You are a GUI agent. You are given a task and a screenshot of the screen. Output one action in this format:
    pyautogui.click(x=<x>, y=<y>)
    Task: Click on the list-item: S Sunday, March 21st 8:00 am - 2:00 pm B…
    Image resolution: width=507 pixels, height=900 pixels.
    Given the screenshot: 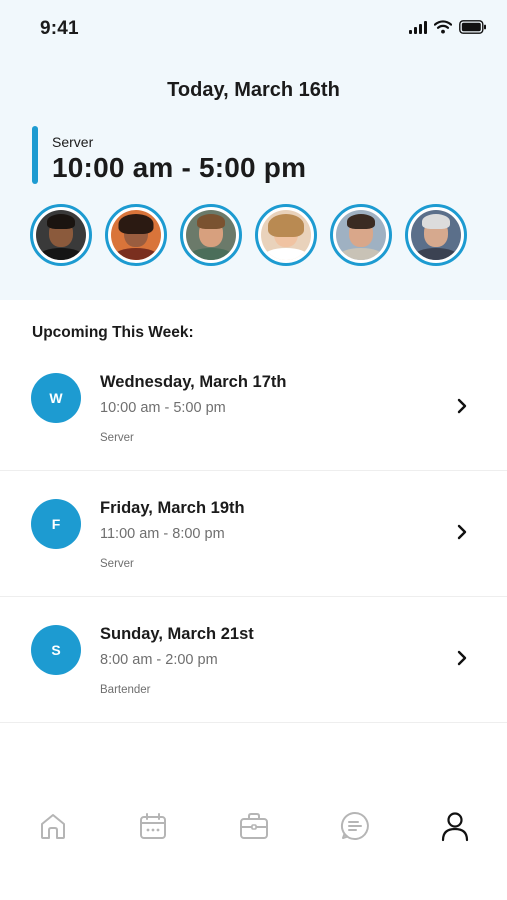 What is the action you would take?
    pyautogui.click(x=253, y=660)
    